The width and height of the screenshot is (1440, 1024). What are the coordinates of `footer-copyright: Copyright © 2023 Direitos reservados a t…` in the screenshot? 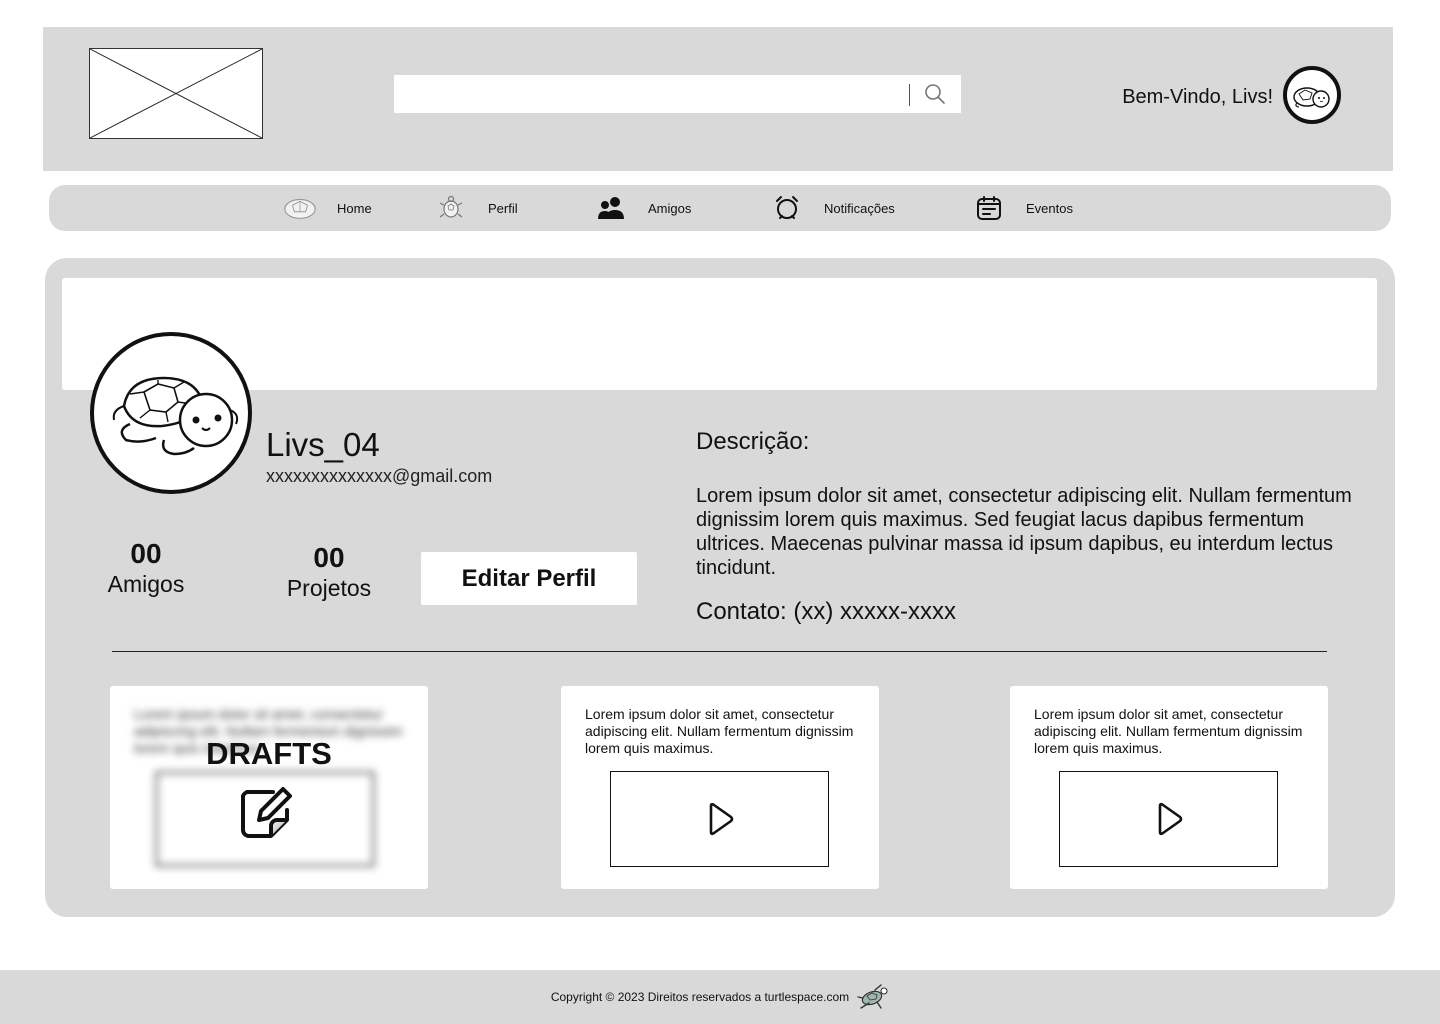 It's located at (700, 997).